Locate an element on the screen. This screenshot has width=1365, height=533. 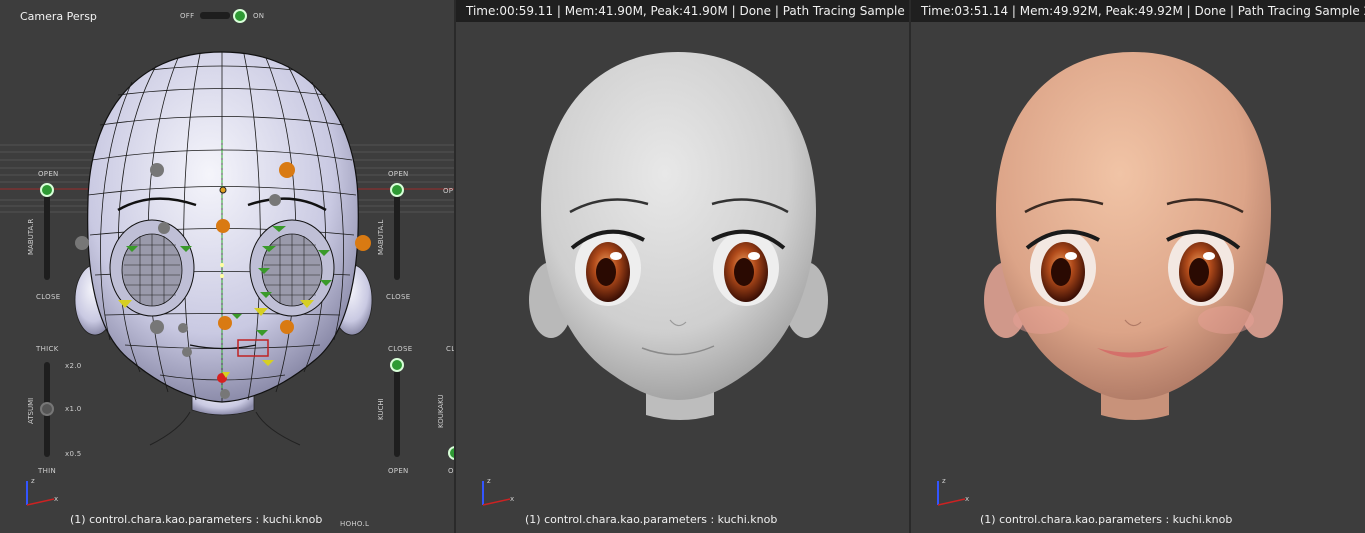
atsumi-tick-2: x2.0 is located at coordinates (73, 366).